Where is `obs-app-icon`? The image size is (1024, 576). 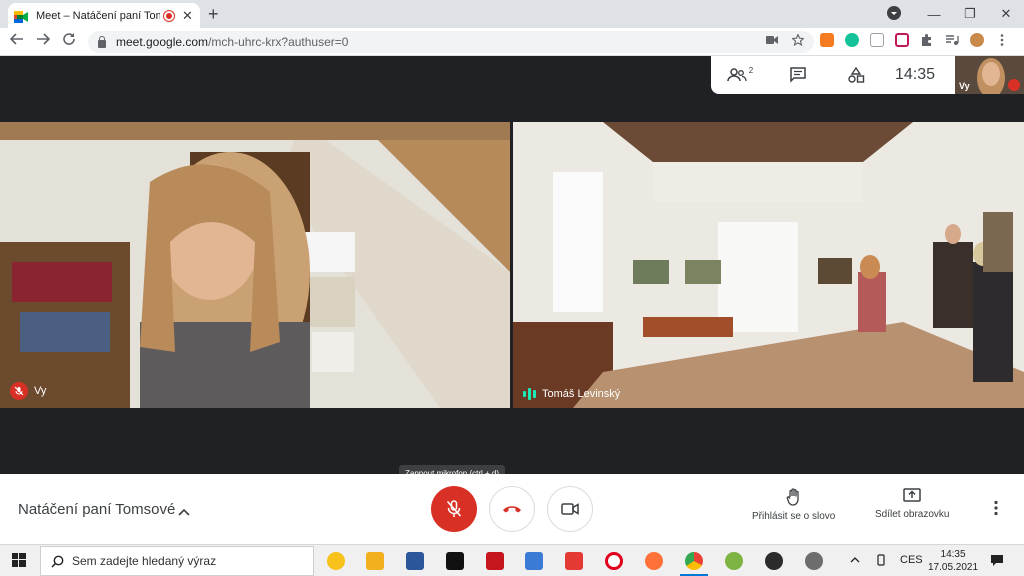 obs-app-icon is located at coordinates (774, 561).